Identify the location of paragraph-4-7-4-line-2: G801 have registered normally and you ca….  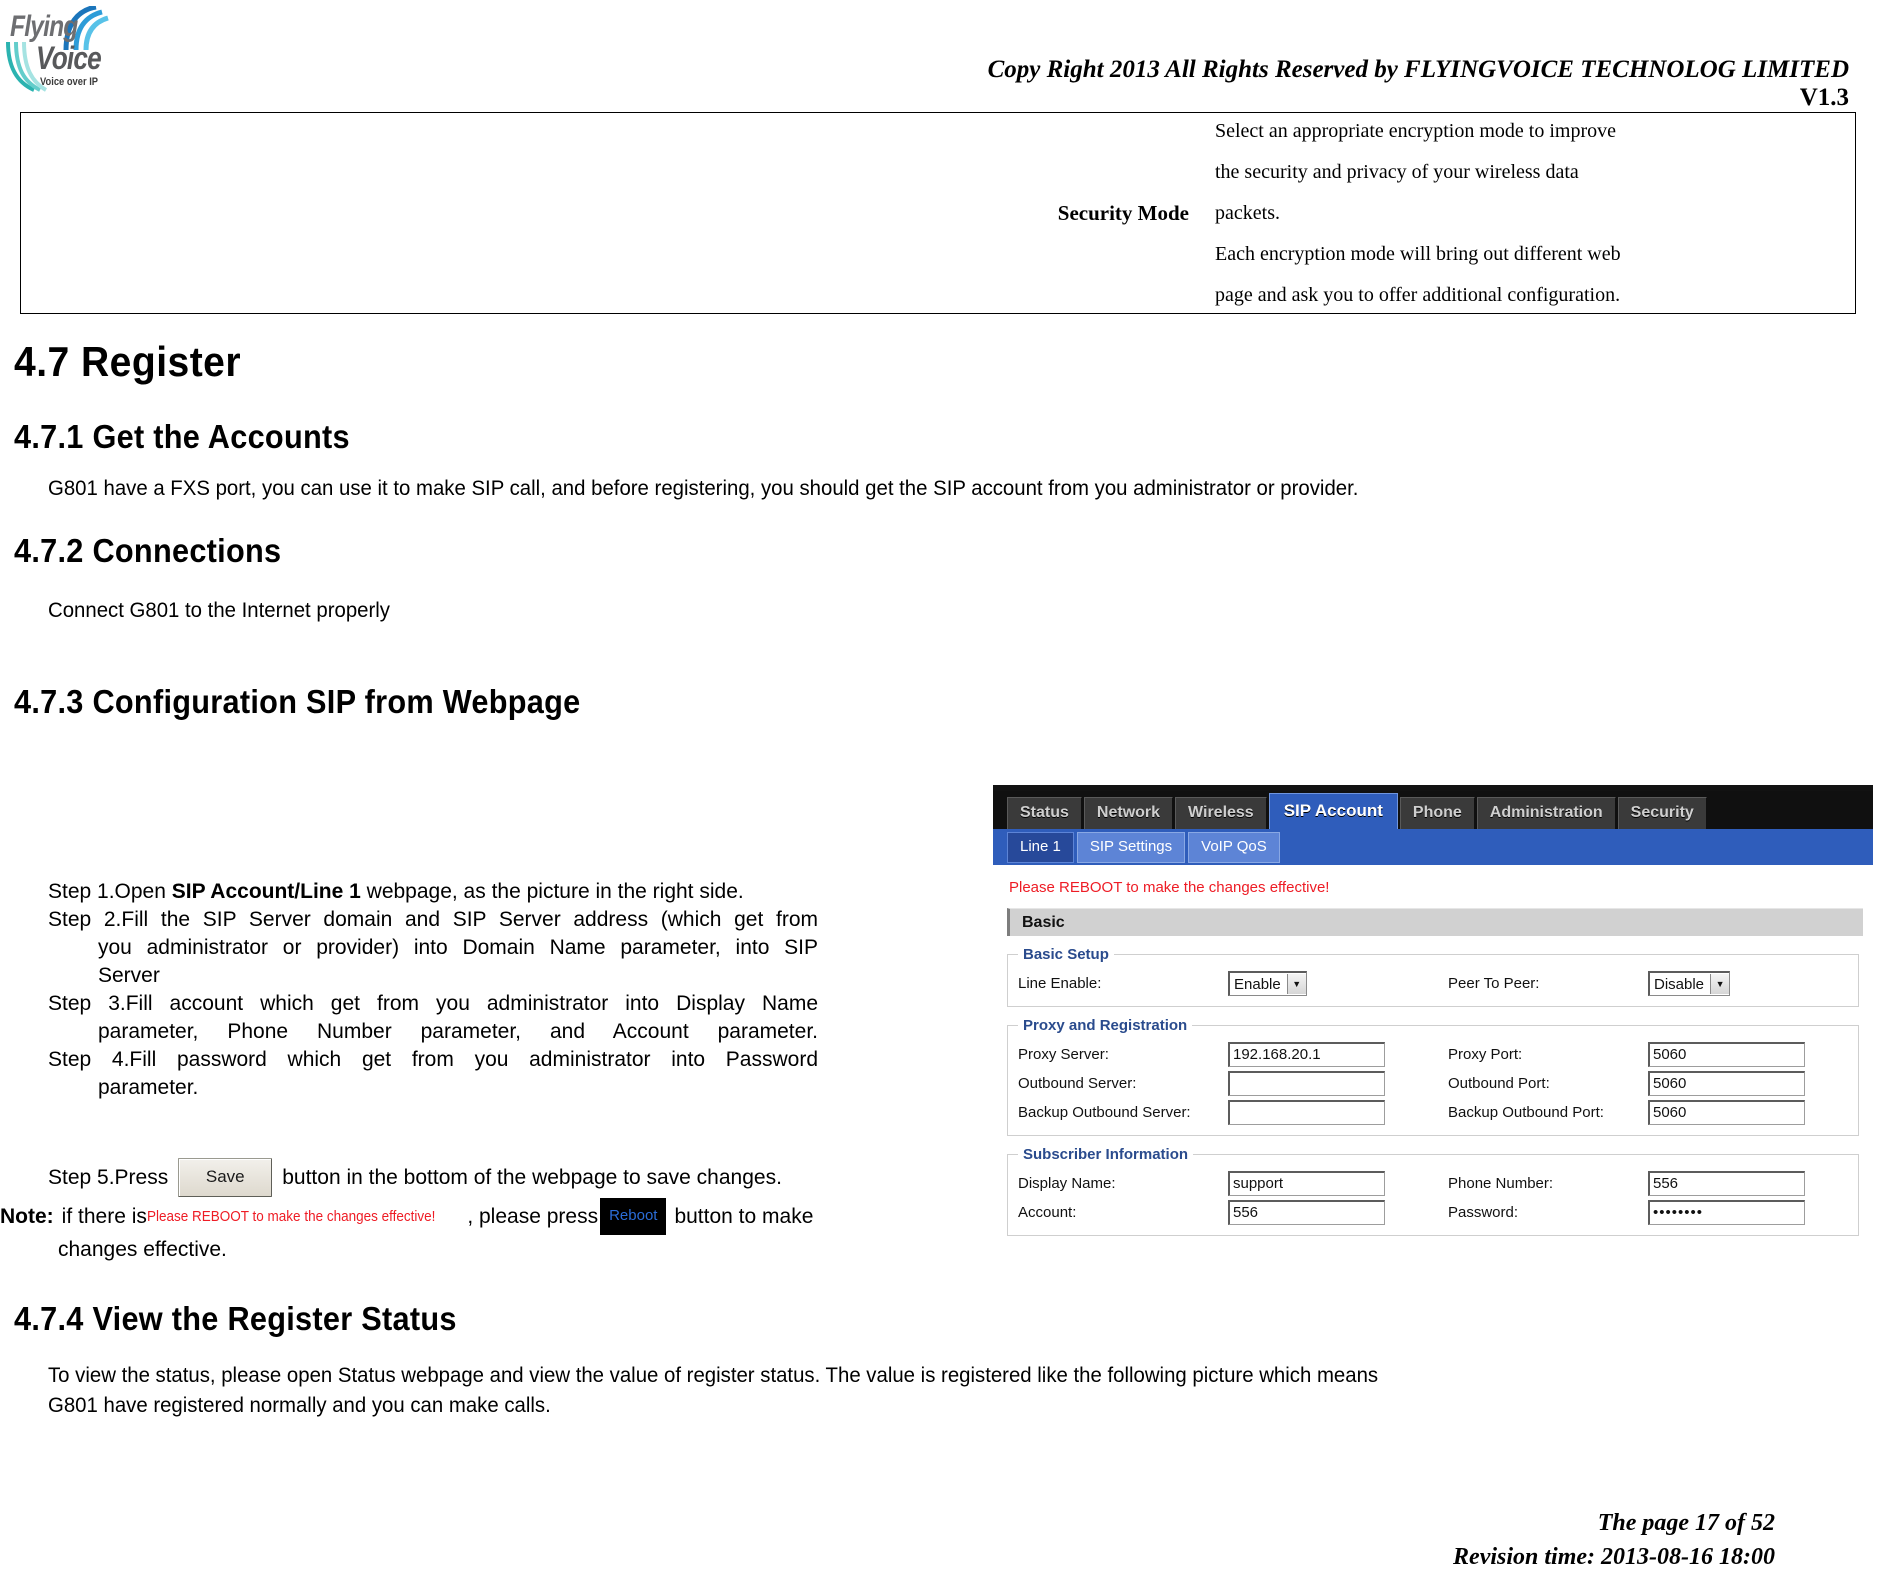
(299, 1405).